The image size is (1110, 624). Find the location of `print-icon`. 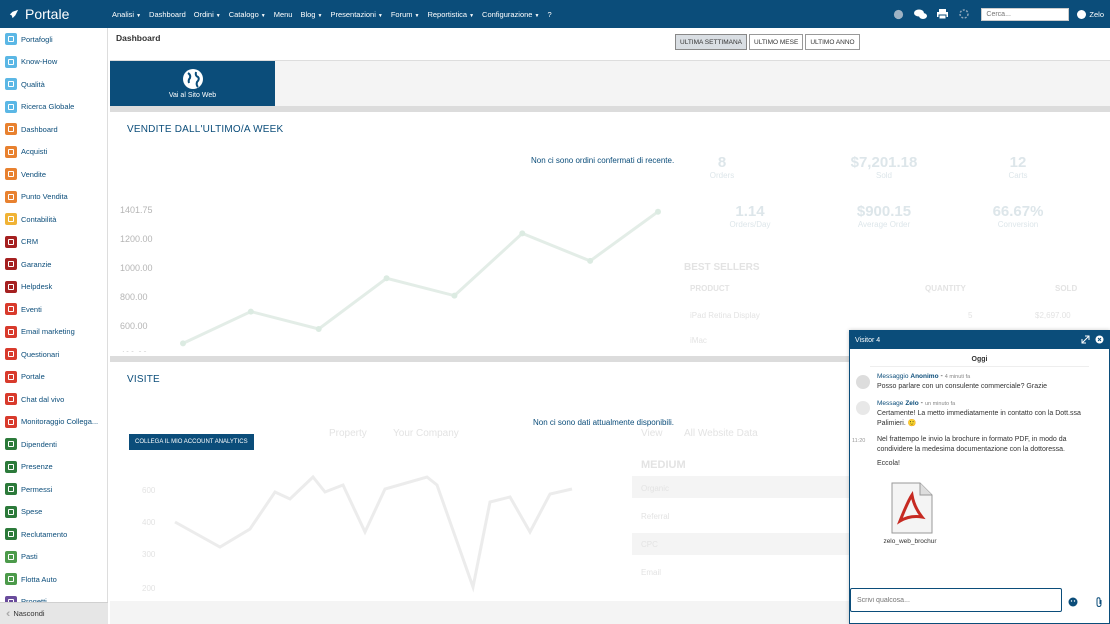

print-icon is located at coordinates (942, 14).